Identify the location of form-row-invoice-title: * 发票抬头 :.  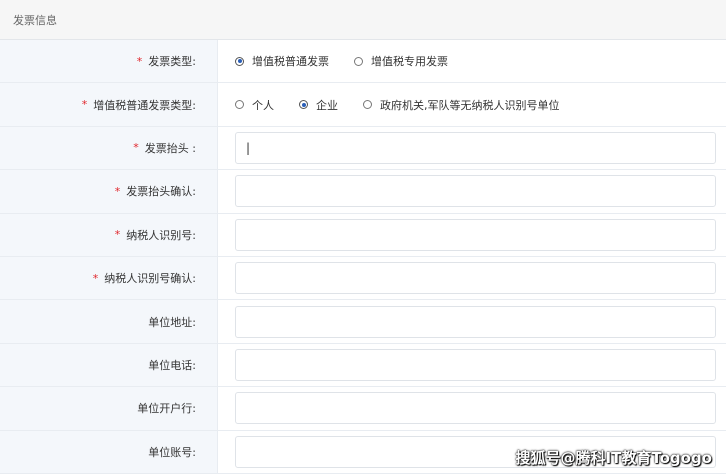
(363, 148).